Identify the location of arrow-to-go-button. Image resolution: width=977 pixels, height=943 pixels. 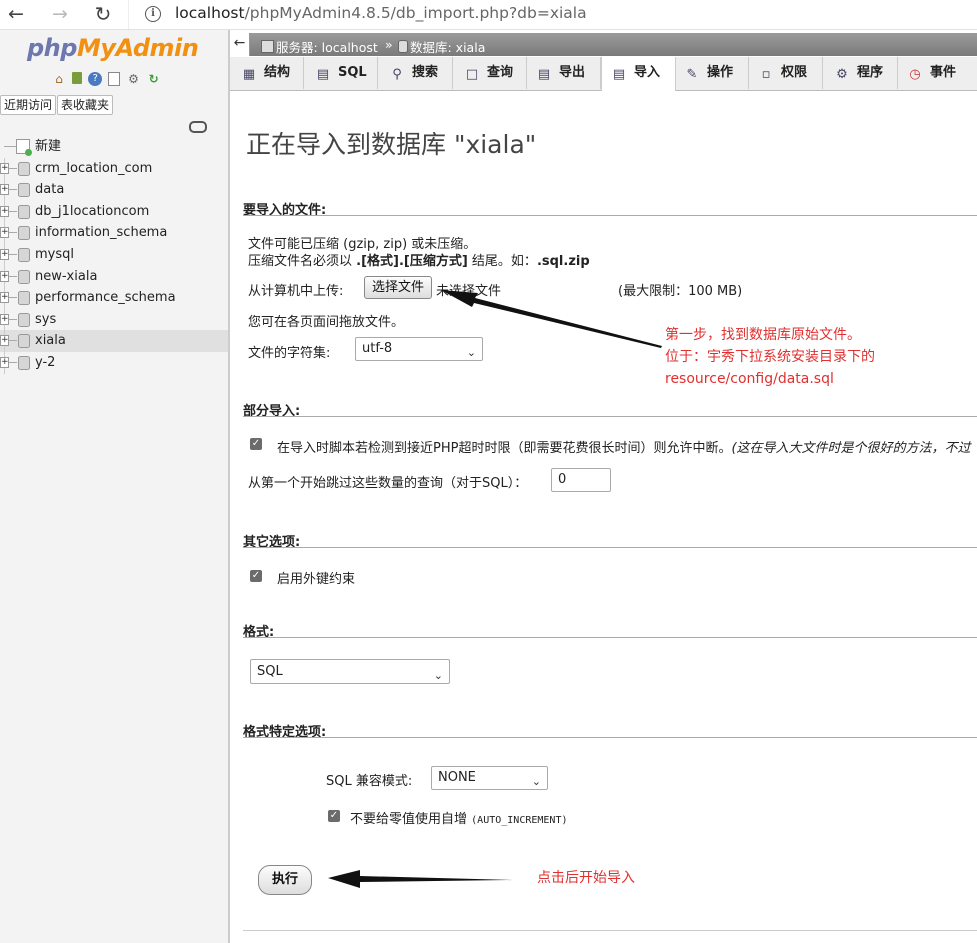
(420, 879).